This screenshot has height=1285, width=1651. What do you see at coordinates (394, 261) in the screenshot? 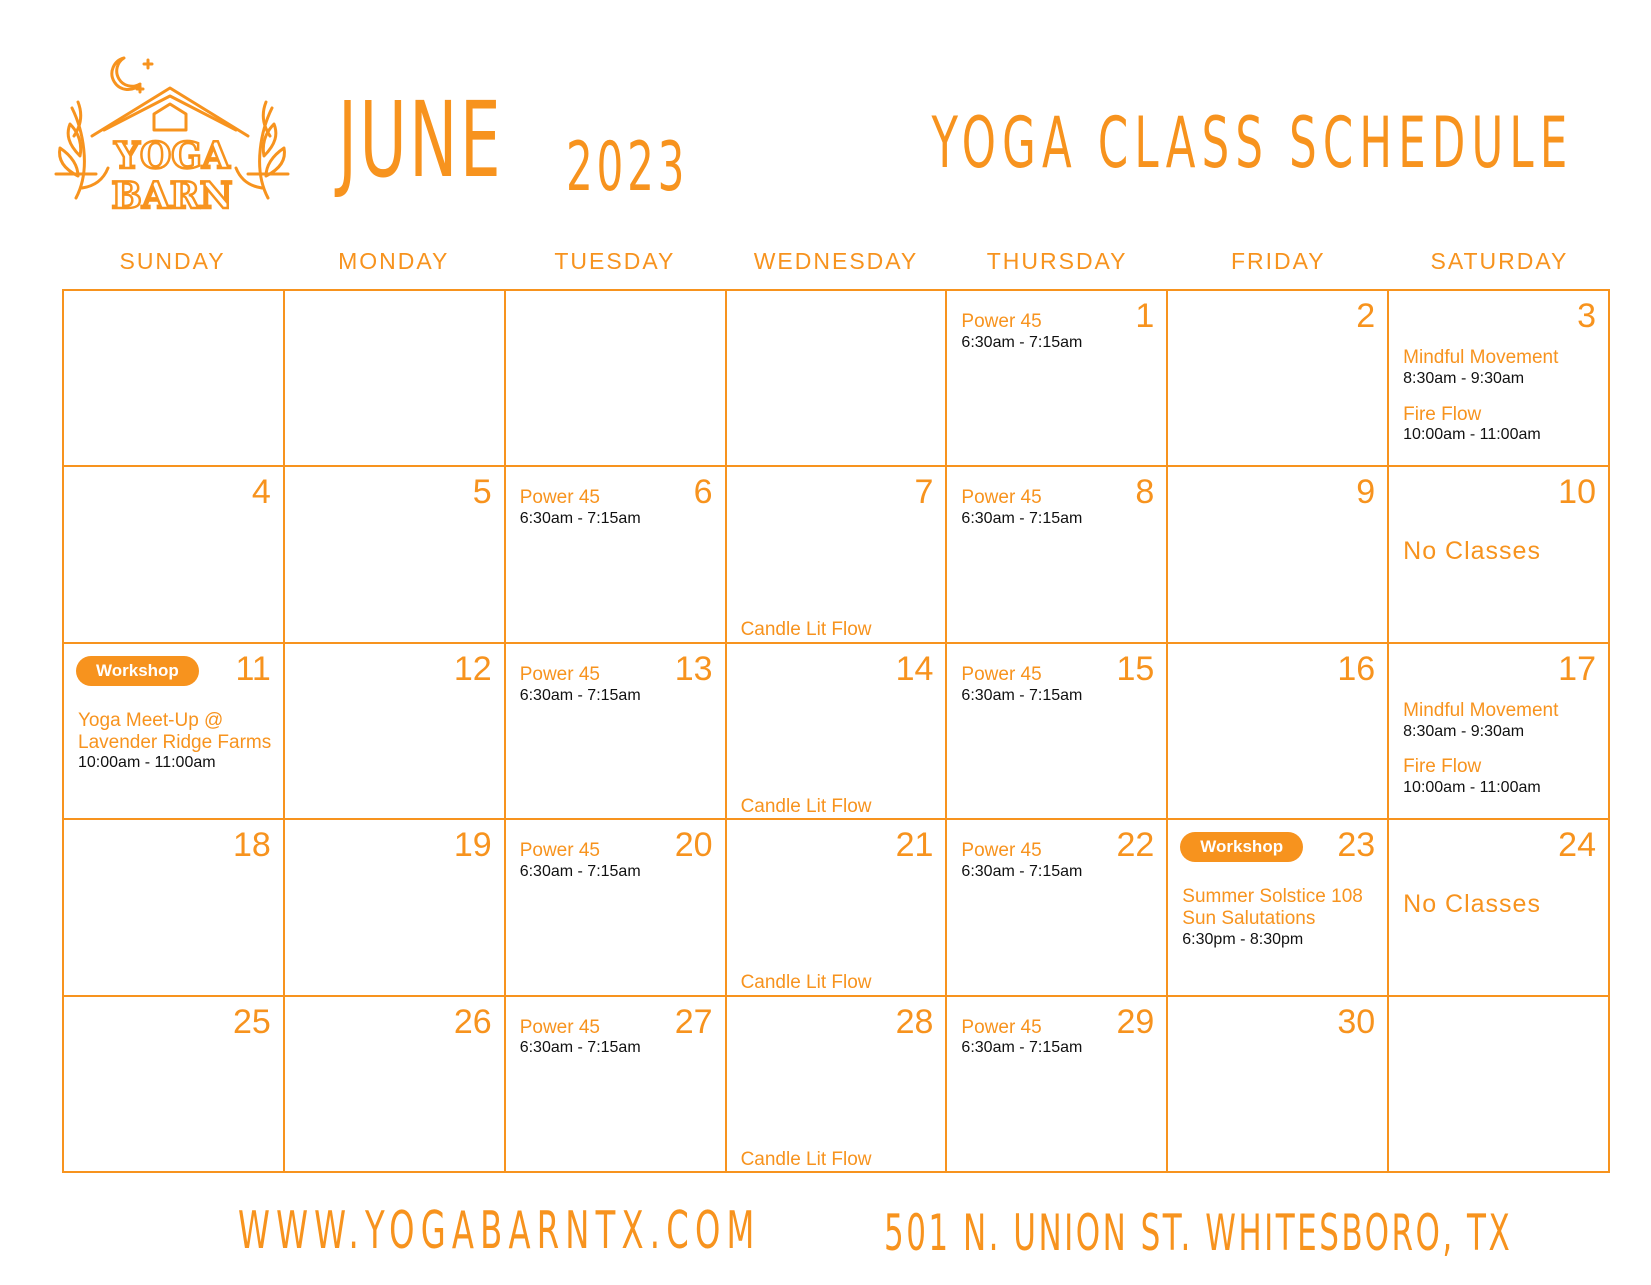
I see `weekday-label-monday: MONDAY` at bounding box center [394, 261].